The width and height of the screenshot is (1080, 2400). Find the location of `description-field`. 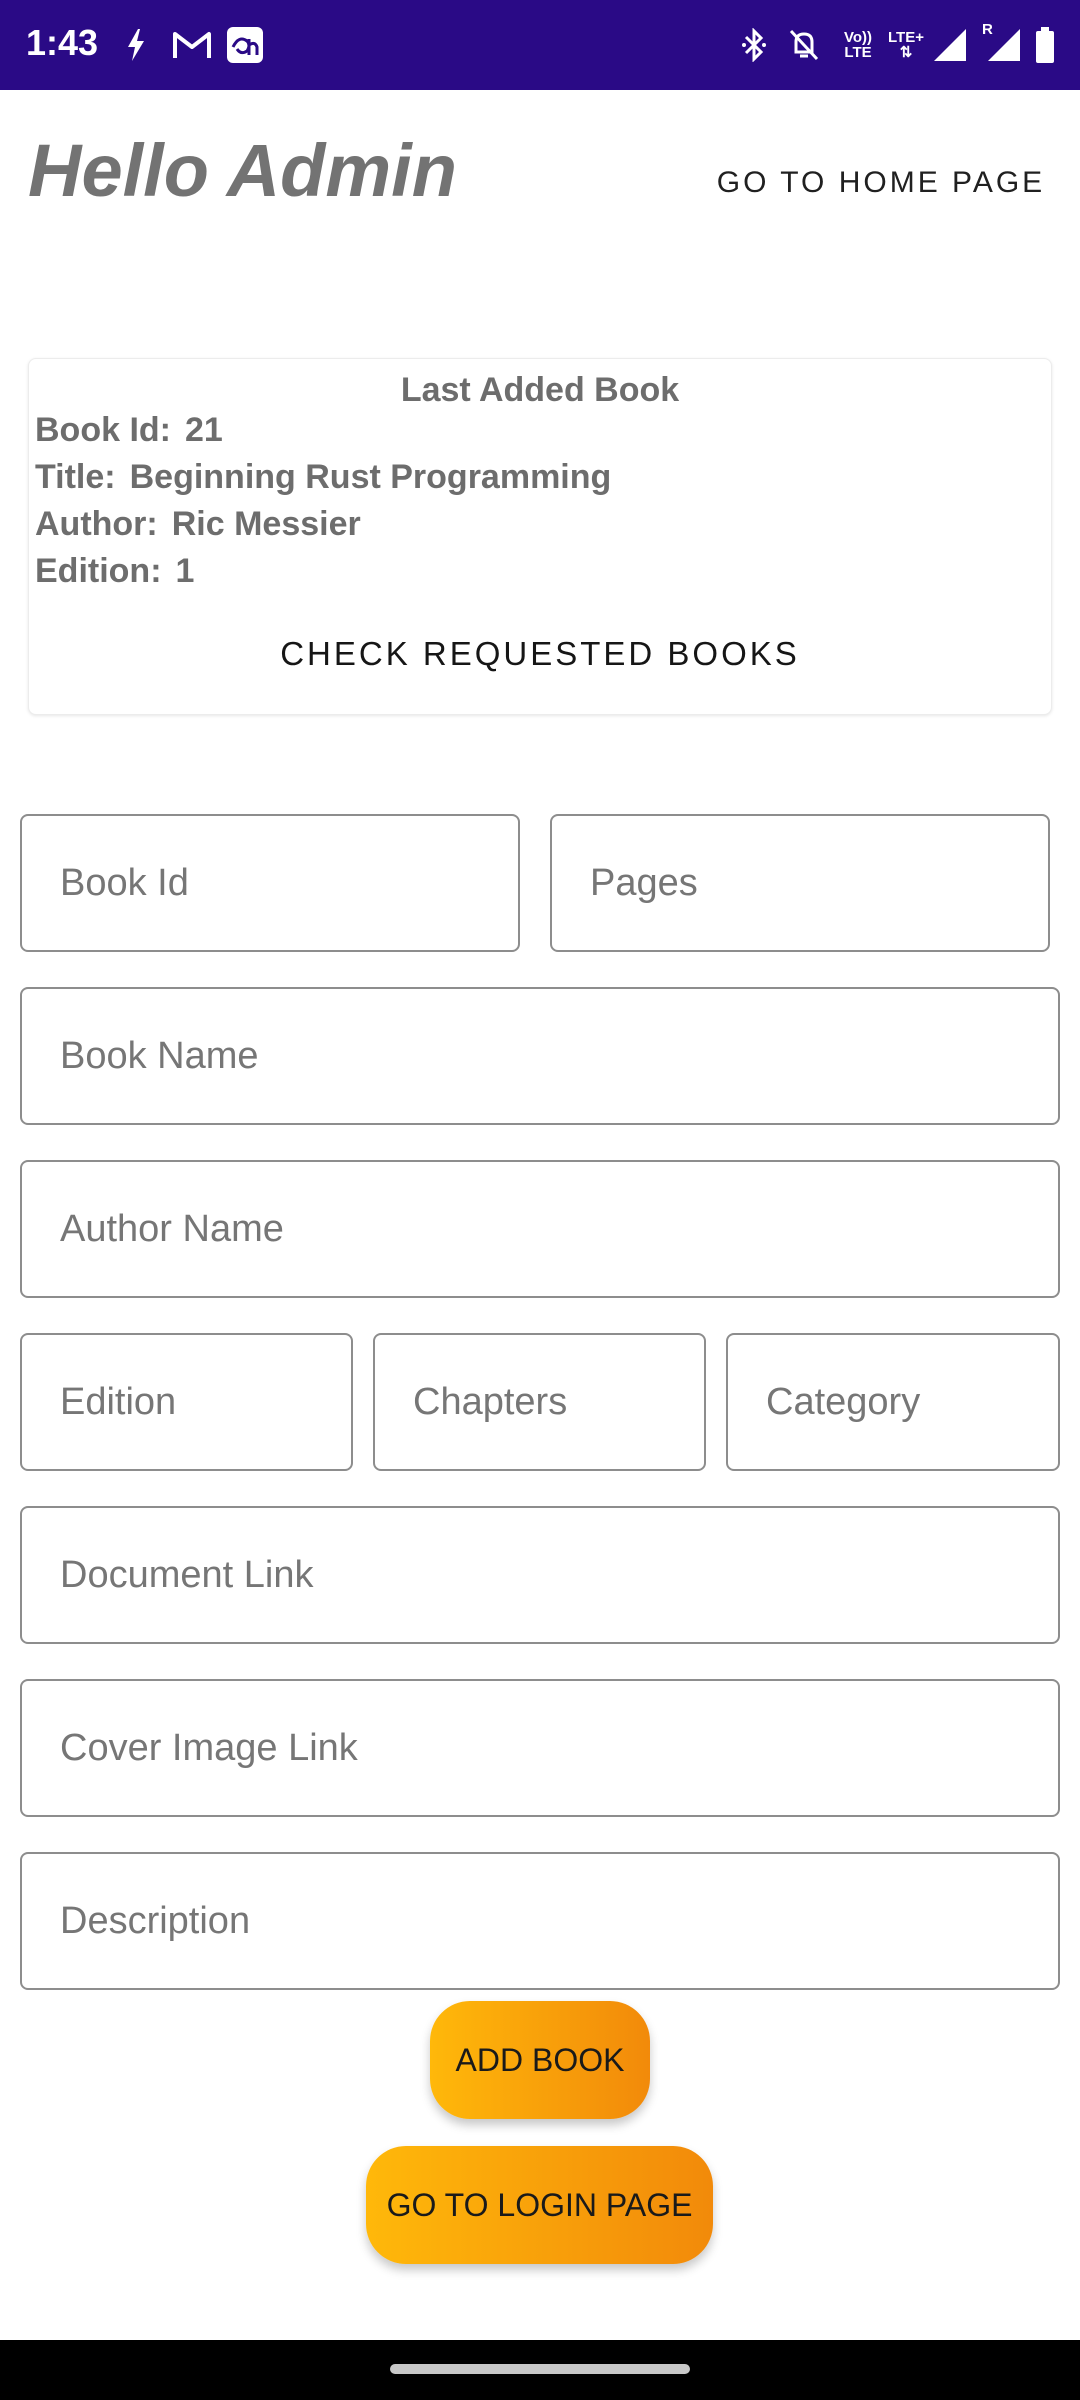

description-field is located at coordinates (540, 1921).